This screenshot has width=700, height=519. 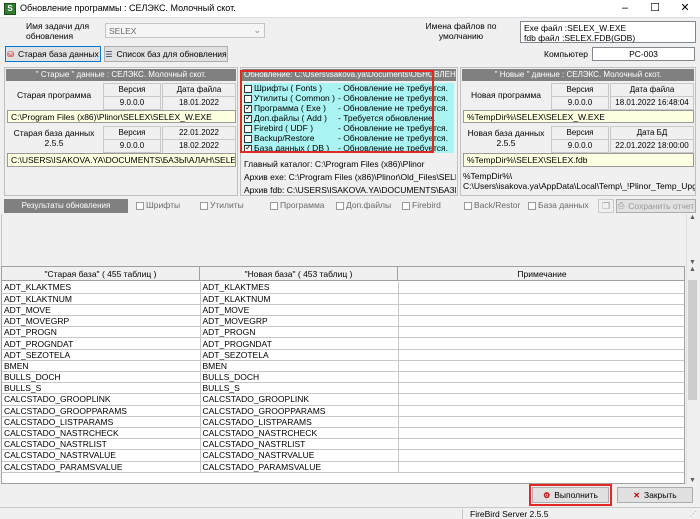 What do you see at coordinates (363, 205) in the screenshot?
I see `result-filter-checkbox: Доп.файлы` at bounding box center [363, 205].